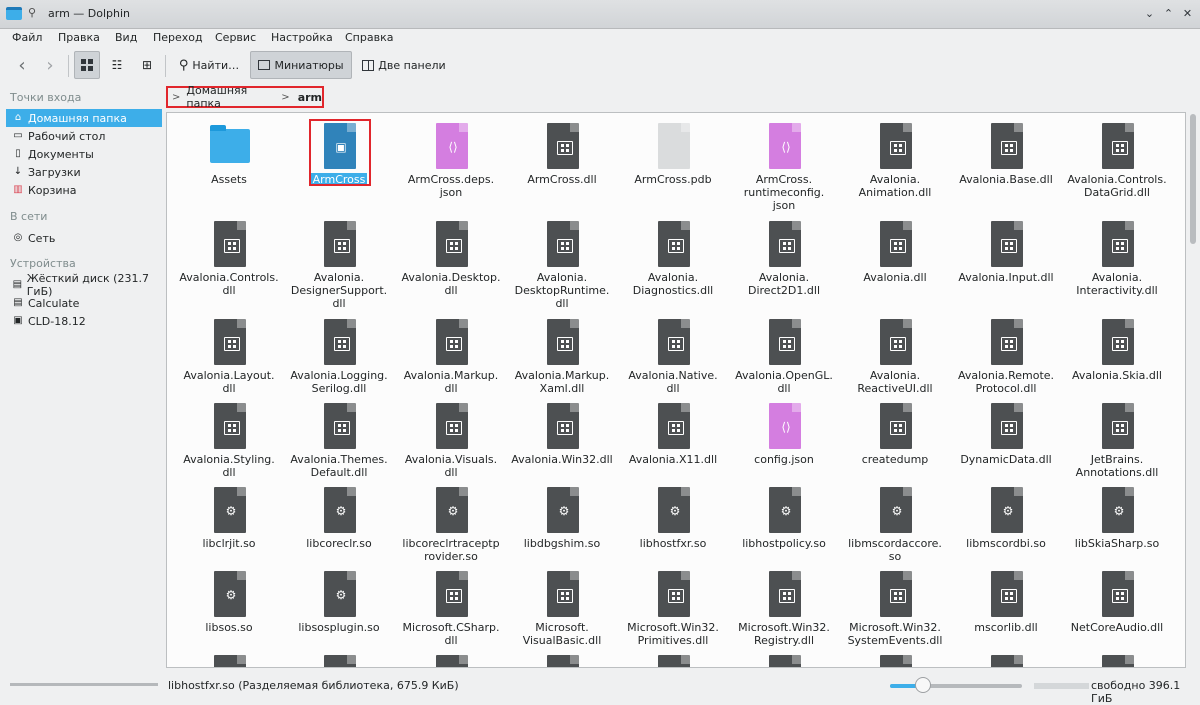 The width and height of the screenshot is (1200, 705). I want to click on icons-view-button, so click(87, 65).